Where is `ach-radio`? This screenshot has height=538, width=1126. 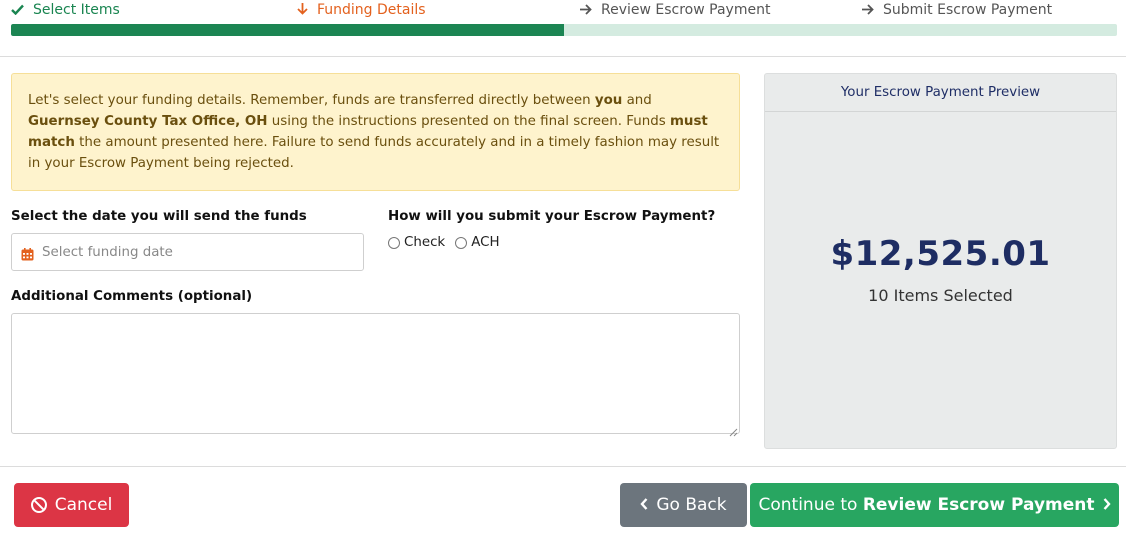
ach-radio is located at coordinates (461, 242).